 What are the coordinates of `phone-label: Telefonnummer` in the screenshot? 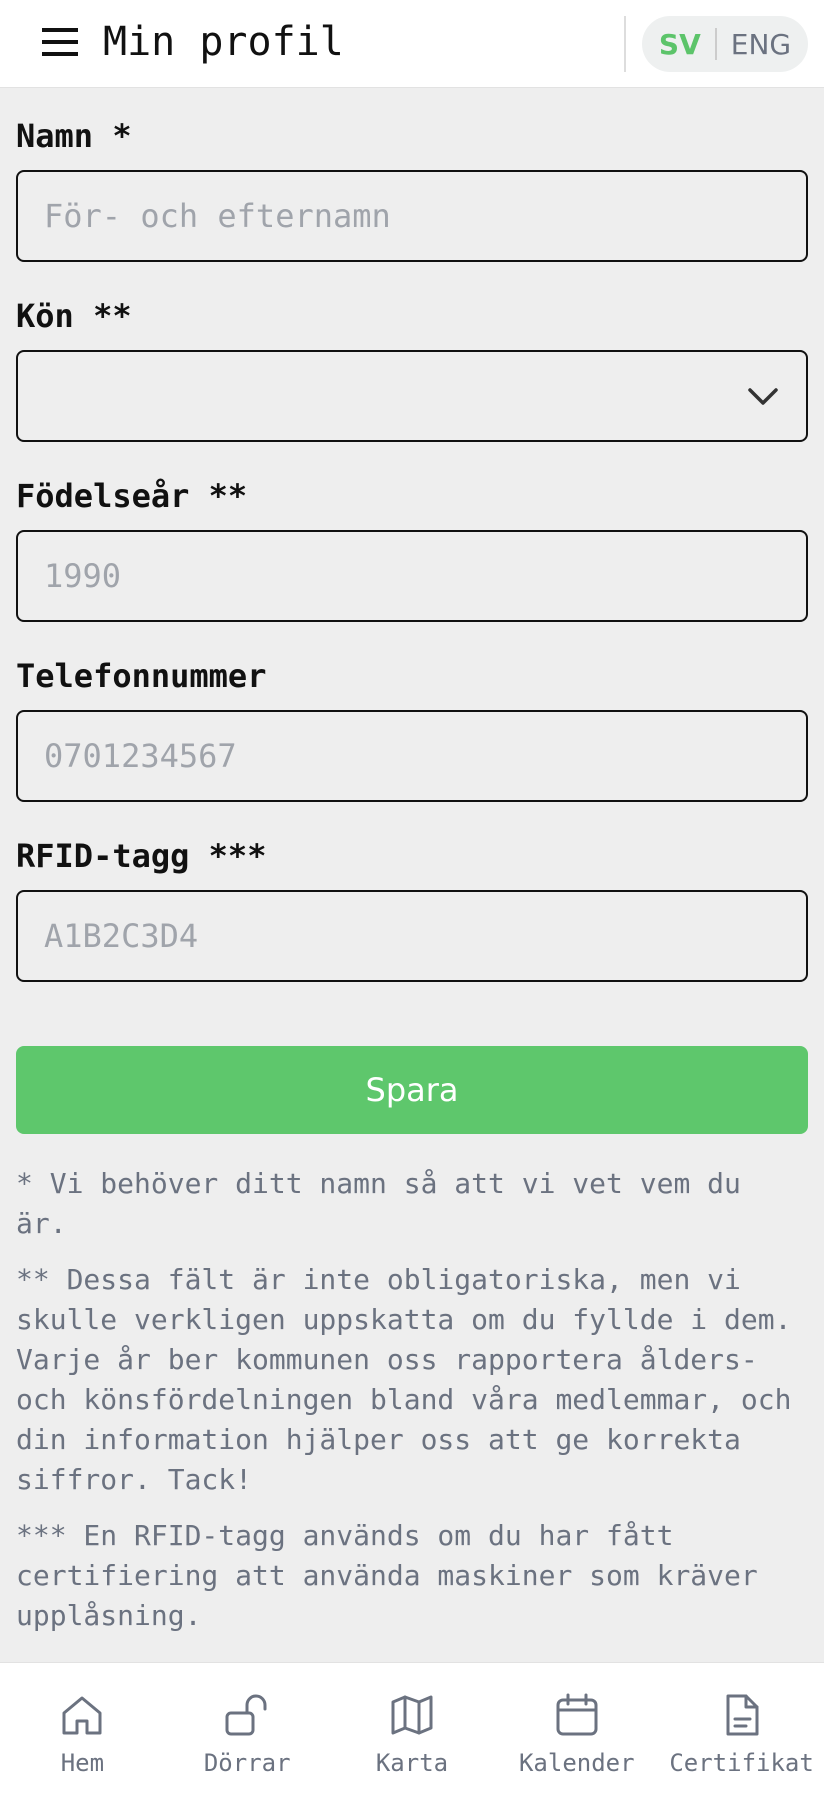 It's located at (141, 676).